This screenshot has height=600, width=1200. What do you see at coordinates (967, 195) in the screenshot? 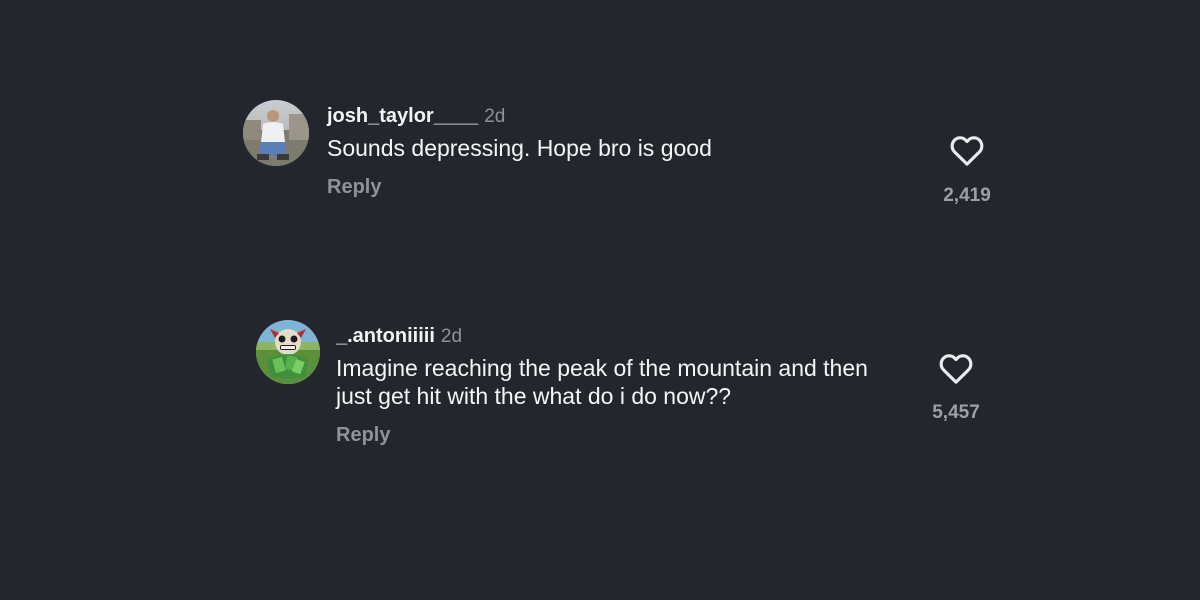
I see `like-count: 2,419` at bounding box center [967, 195].